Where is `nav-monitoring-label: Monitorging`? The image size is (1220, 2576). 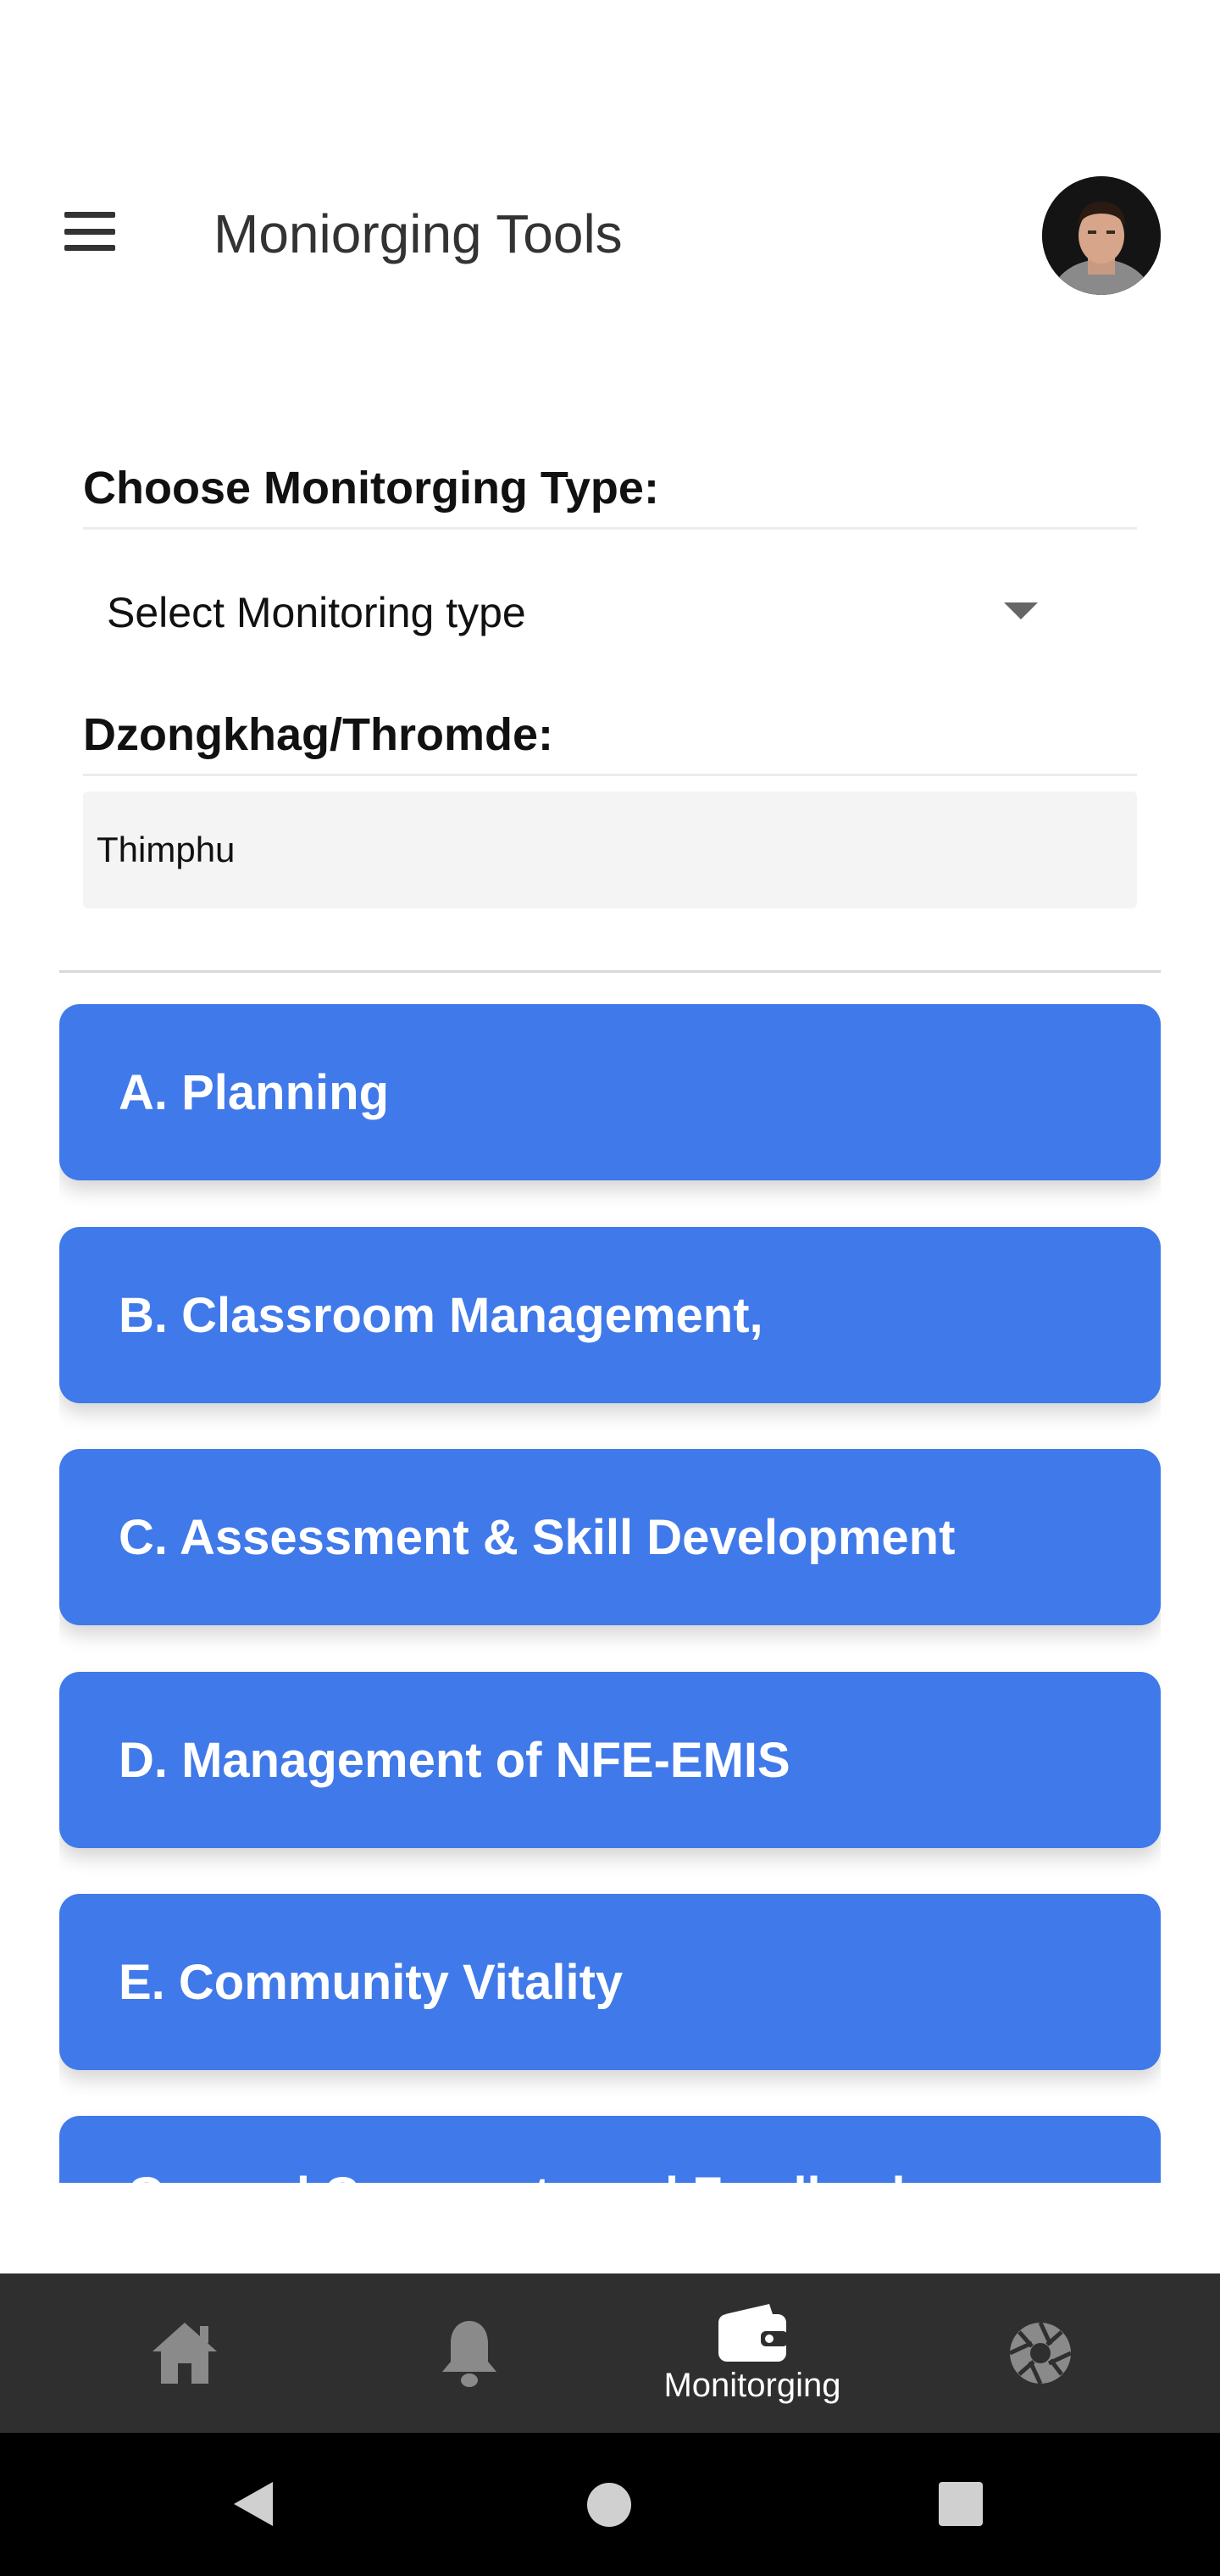
nav-monitoring-label: Monitorging is located at coordinates (752, 2385).